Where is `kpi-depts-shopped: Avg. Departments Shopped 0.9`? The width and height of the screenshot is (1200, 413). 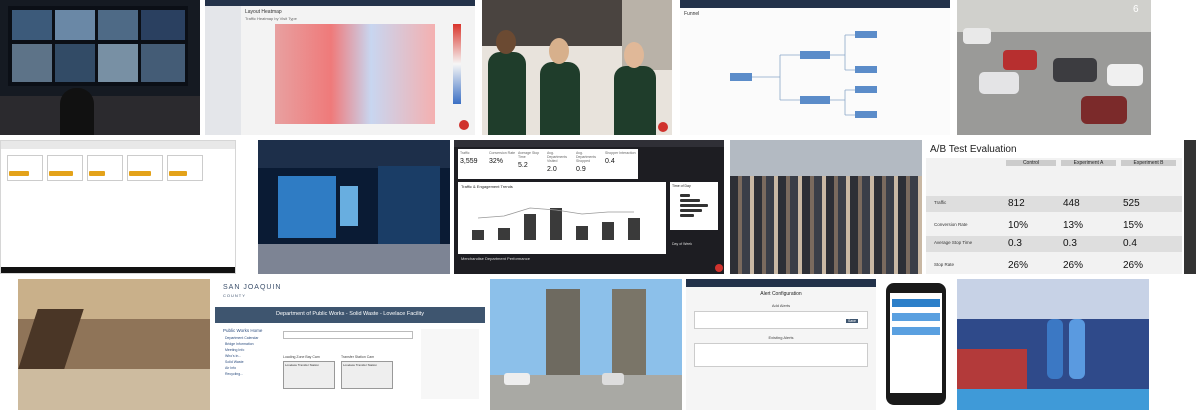 kpi-depts-shopped: Avg. Departments Shopped 0.9 is located at coordinates (586, 162).